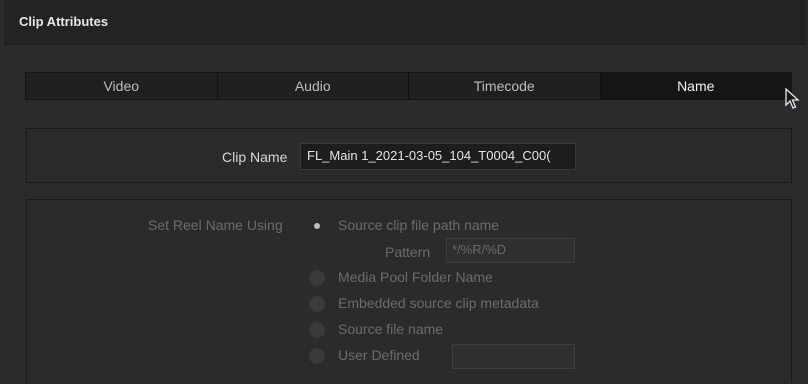 This screenshot has width=808, height=384. Describe the element at coordinates (122, 86) in the screenshot. I see `tab-video: Video` at that location.